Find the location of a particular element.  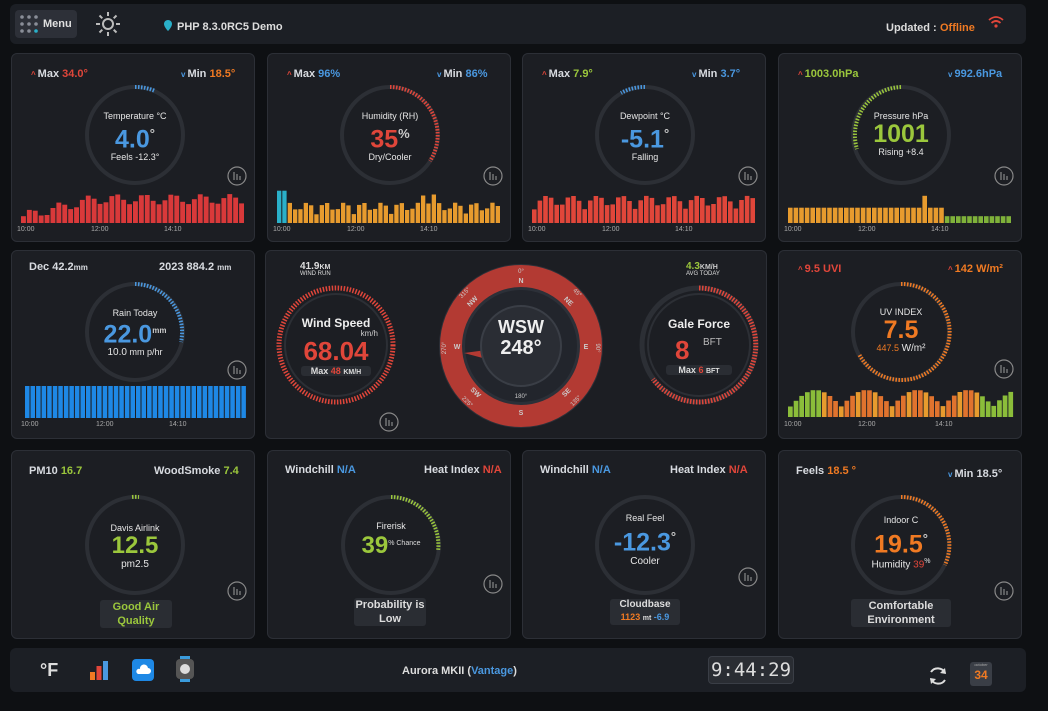

location-pin-icon is located at coordinates (168, 25).